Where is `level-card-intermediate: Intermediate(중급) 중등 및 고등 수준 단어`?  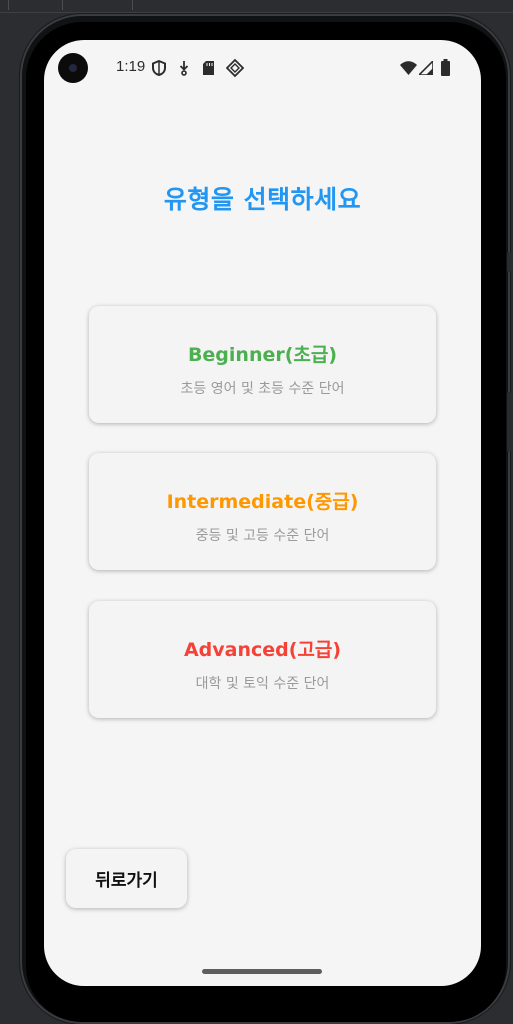 level-card-intermediate: Intermediate(중급) 중등 및 고등 수준 단어 is located at coordinates (262, 511).